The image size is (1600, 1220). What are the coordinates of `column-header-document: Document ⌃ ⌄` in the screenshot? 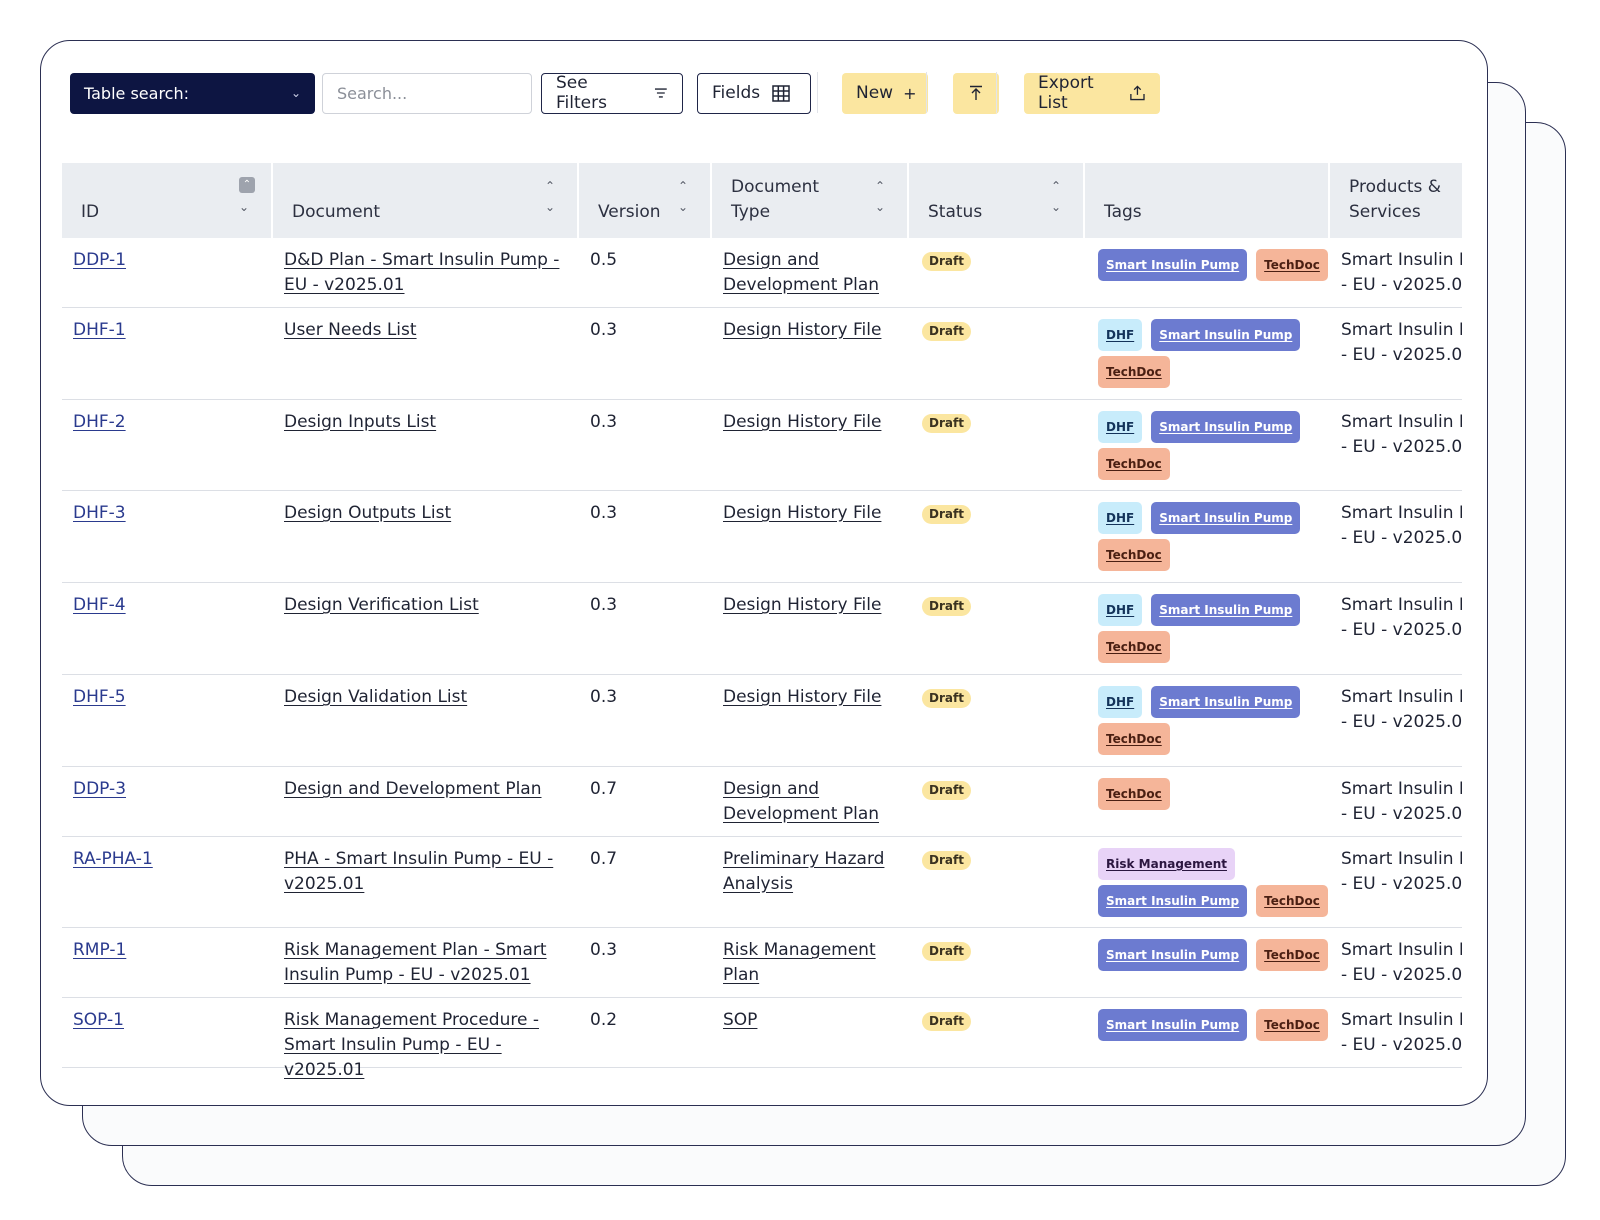 It's located at (426, 200).